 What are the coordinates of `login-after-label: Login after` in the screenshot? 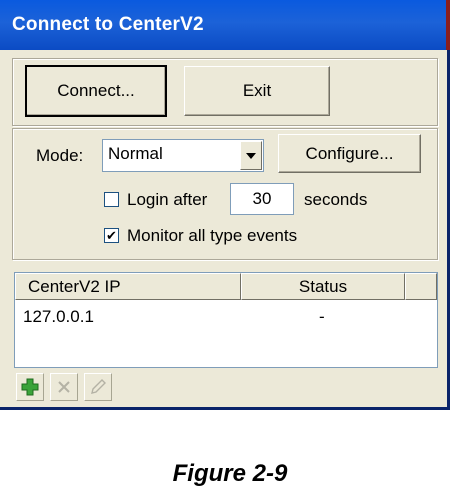 It's located at (167, 199).